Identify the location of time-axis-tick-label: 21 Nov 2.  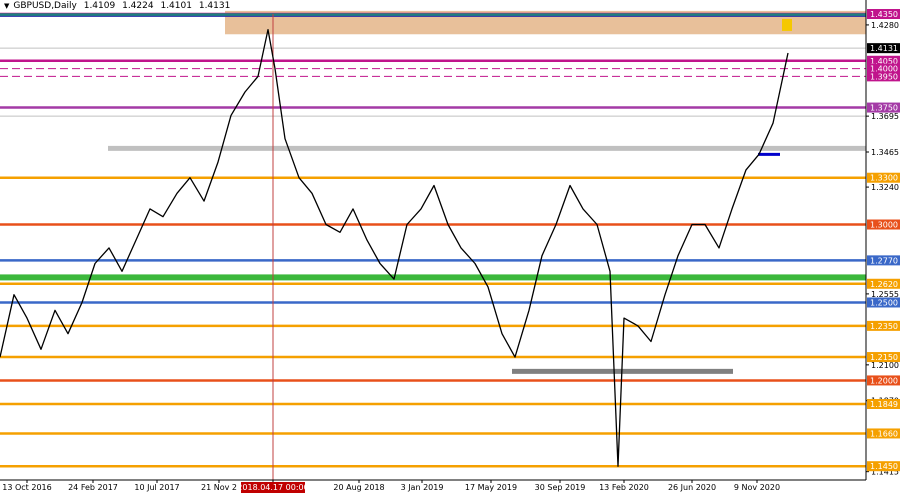
(219, 487).